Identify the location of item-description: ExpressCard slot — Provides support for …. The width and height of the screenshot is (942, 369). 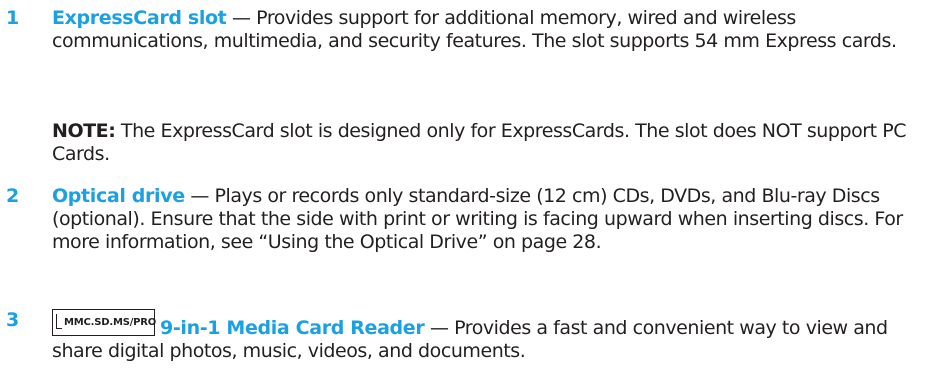
(496, 30).